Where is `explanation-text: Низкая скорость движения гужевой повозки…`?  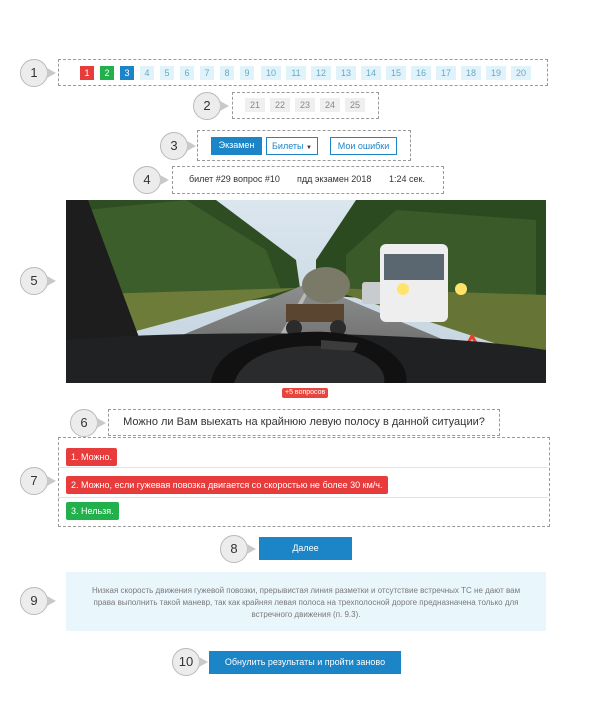
explanation-text: Низкая скорость движения гужевой повозки… is located at coordinates (306, 602).